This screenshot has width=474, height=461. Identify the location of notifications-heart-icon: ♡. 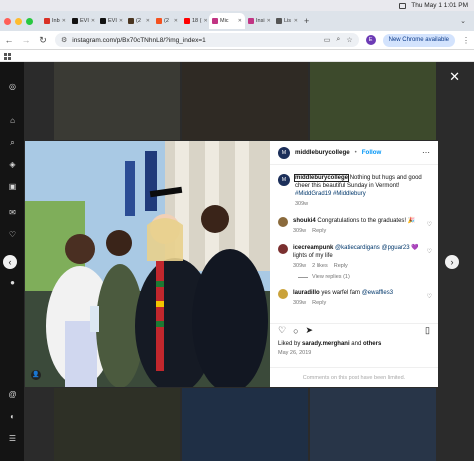
(12, 234).